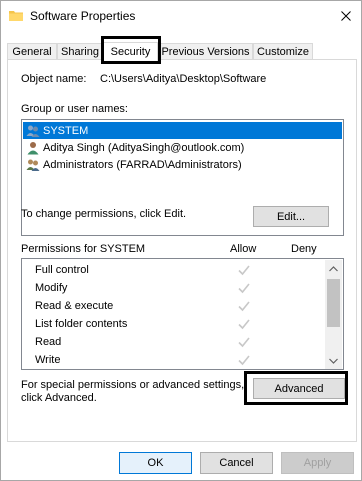  I want to click on user-icon, so click(33, 148).